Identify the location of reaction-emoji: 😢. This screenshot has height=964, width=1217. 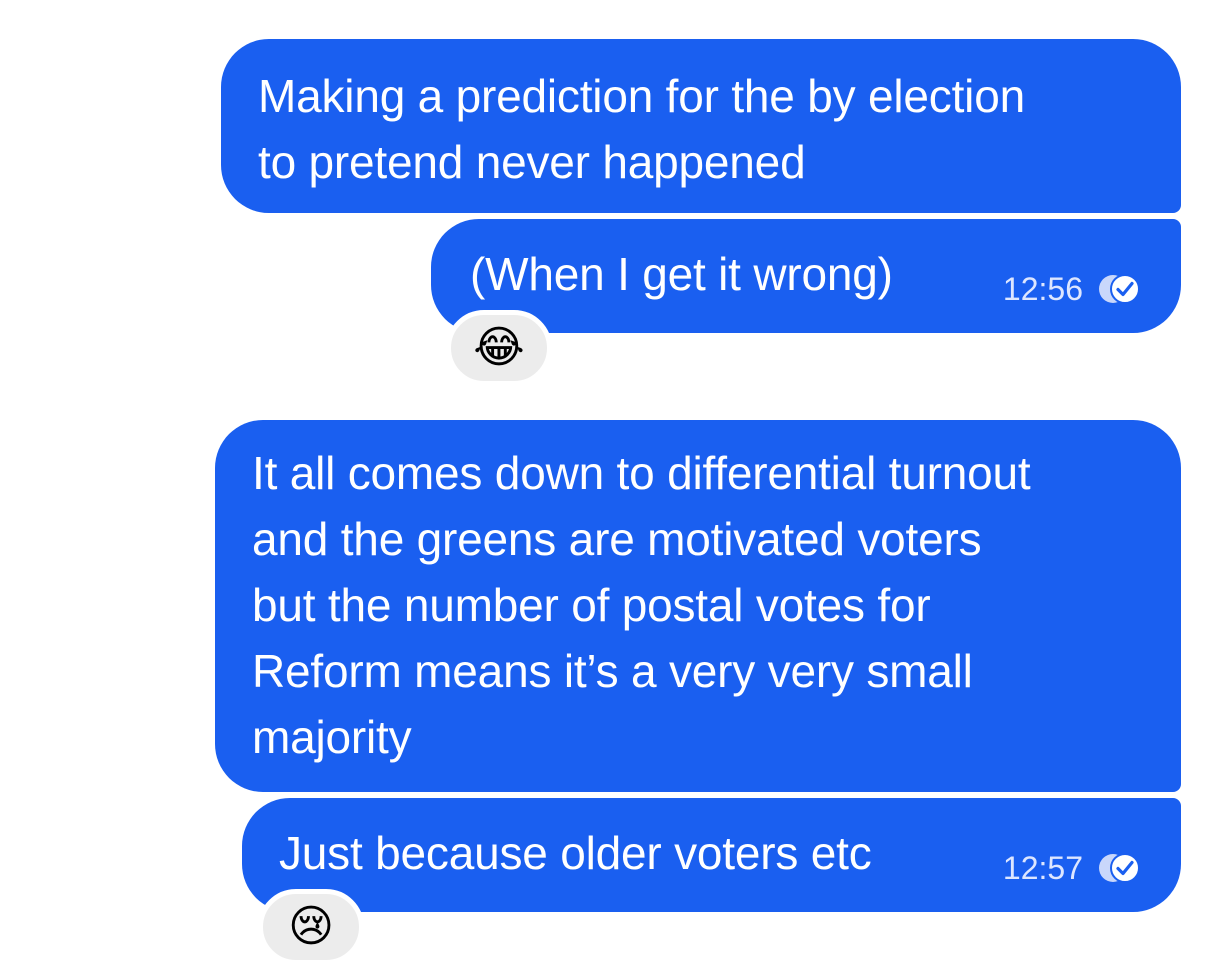
(311, 926).